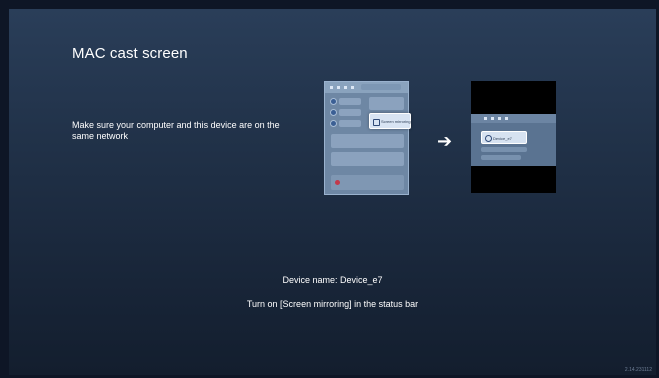 The width and height of the screenshot is (659, 378). What do you see at coordinates (310, 280) in the screenshot?
I see `device-name-label: Device name:` at bounding box center [310, 280].